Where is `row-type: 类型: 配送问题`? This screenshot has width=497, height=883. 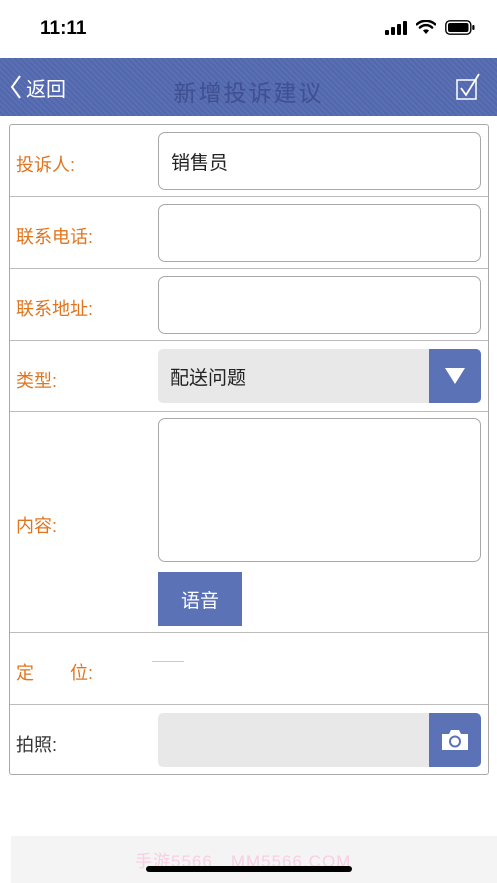 row-type: 类型: 配送问题 is located at coordinates (249, 376).